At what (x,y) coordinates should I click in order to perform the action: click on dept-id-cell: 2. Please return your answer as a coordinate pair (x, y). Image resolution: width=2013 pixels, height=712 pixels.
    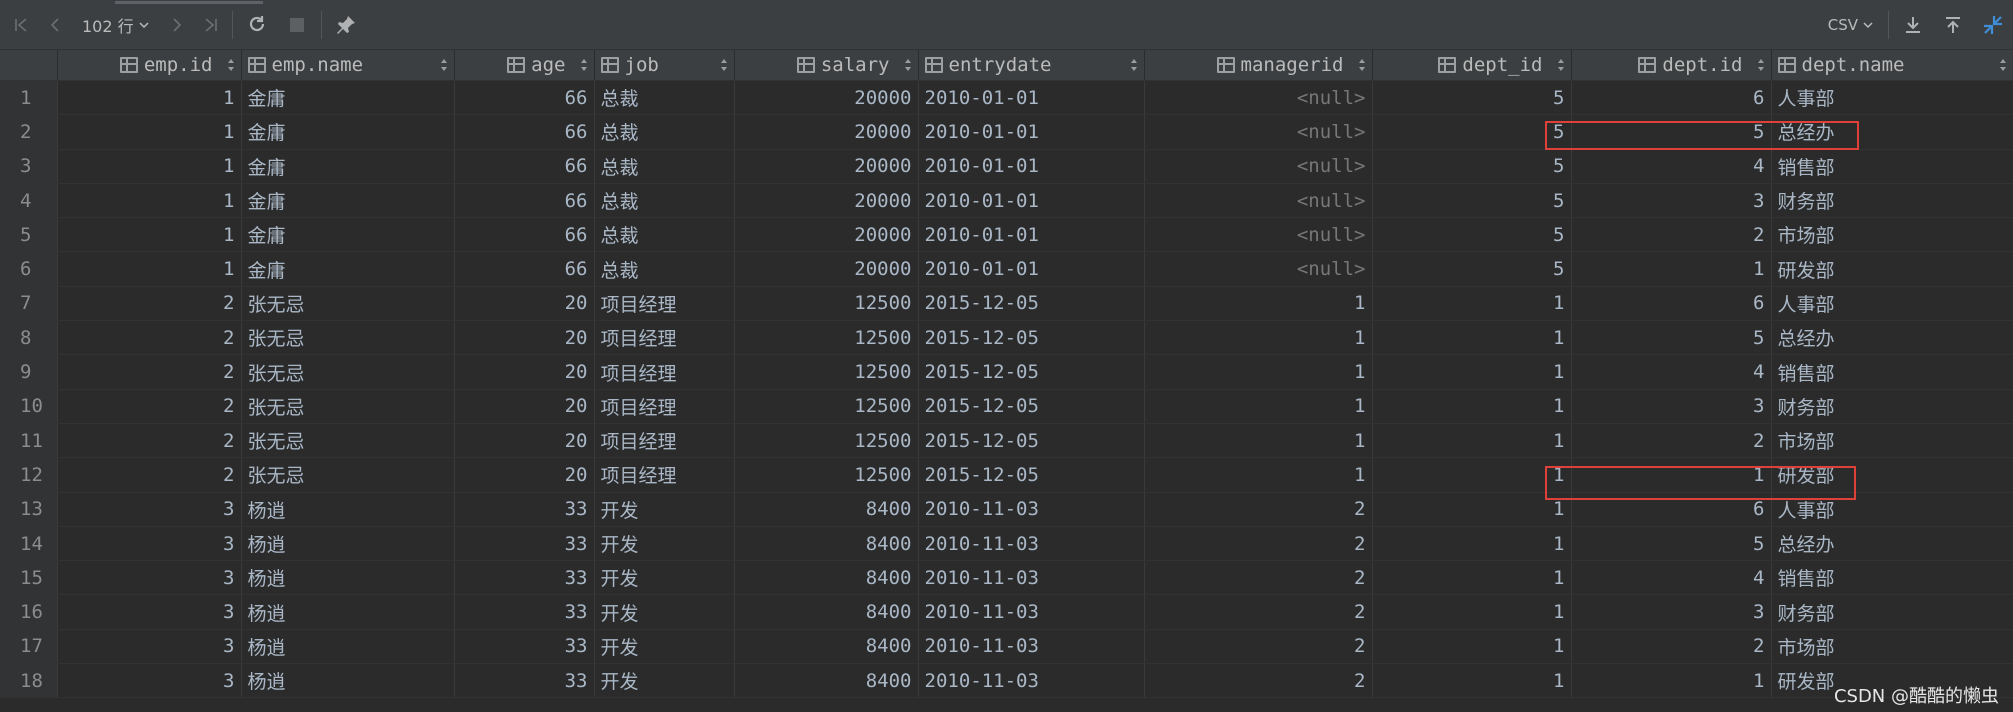
    Looking at the image, I should click on (1671, 235).